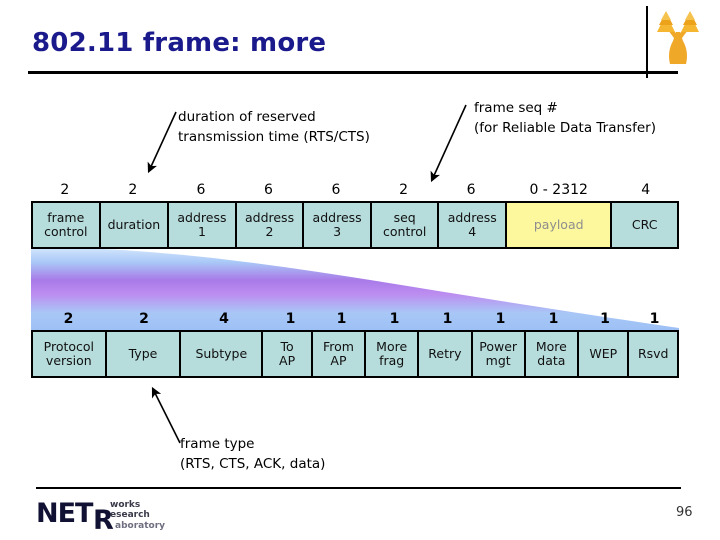 Image resolution: width=720 pixels, height=540 pixels. I want to click on frame-control-cell-label: mgt, so click(498, 360).